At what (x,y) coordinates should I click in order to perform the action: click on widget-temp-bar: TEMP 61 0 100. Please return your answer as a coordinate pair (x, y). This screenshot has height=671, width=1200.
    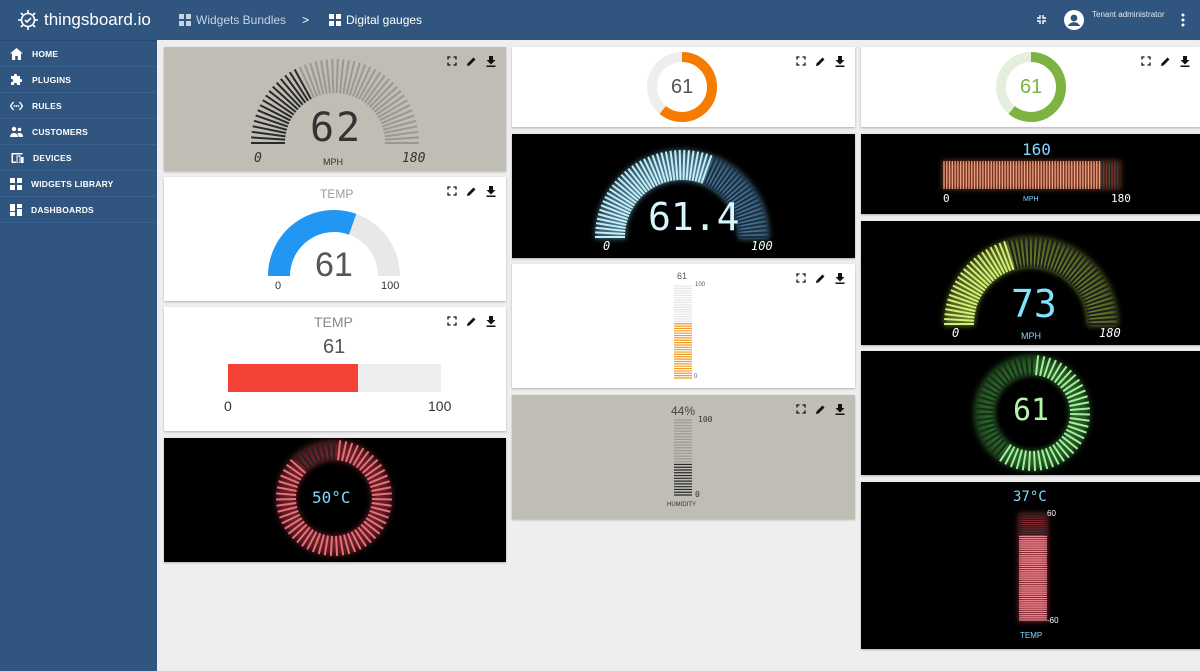
    Looking at the image, I should click on (335, 369).